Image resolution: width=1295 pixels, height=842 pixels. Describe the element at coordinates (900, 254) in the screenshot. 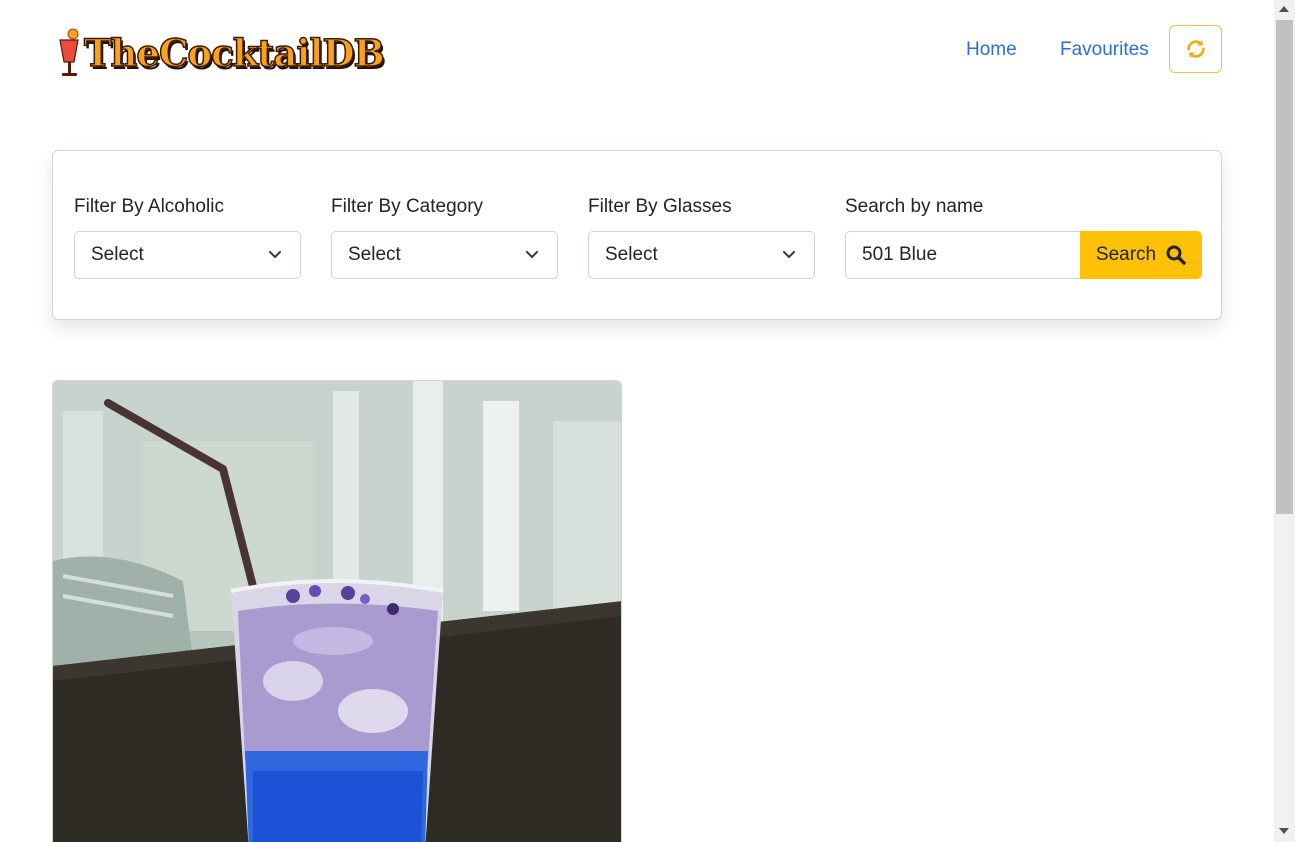

I see `search-input-value: 501 Blue` at that location.